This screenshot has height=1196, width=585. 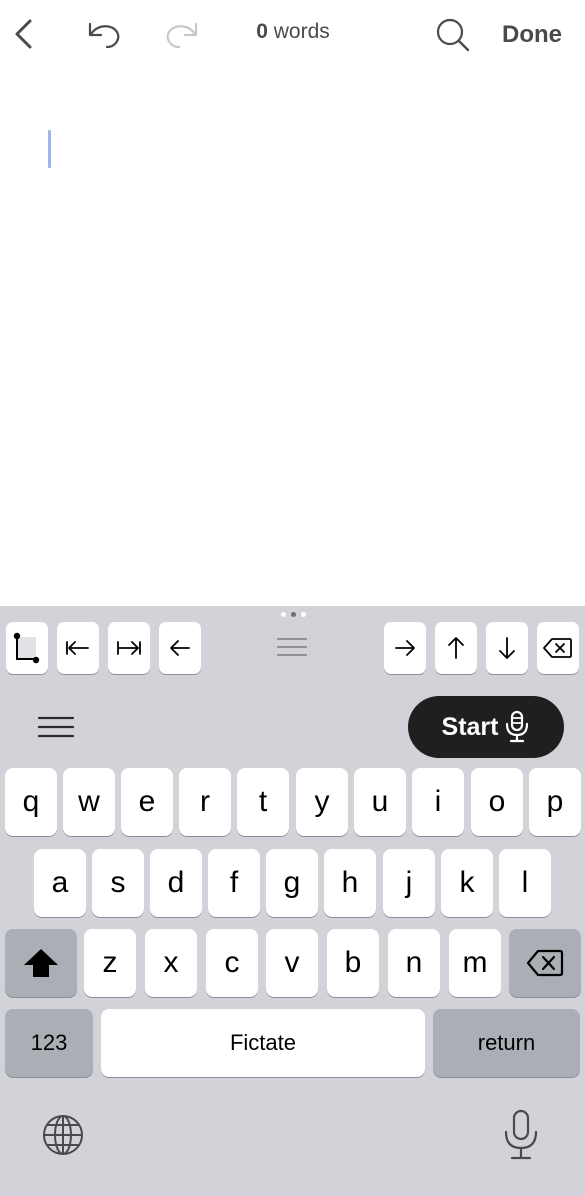 I want to click on undo-button, so click(x=104, y=35).